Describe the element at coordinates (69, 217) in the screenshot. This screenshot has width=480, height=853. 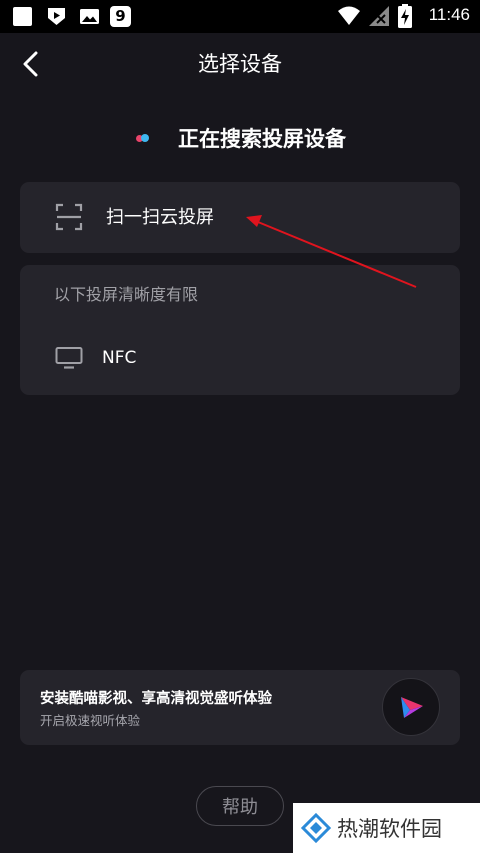
I see `scan-icon` at that location.